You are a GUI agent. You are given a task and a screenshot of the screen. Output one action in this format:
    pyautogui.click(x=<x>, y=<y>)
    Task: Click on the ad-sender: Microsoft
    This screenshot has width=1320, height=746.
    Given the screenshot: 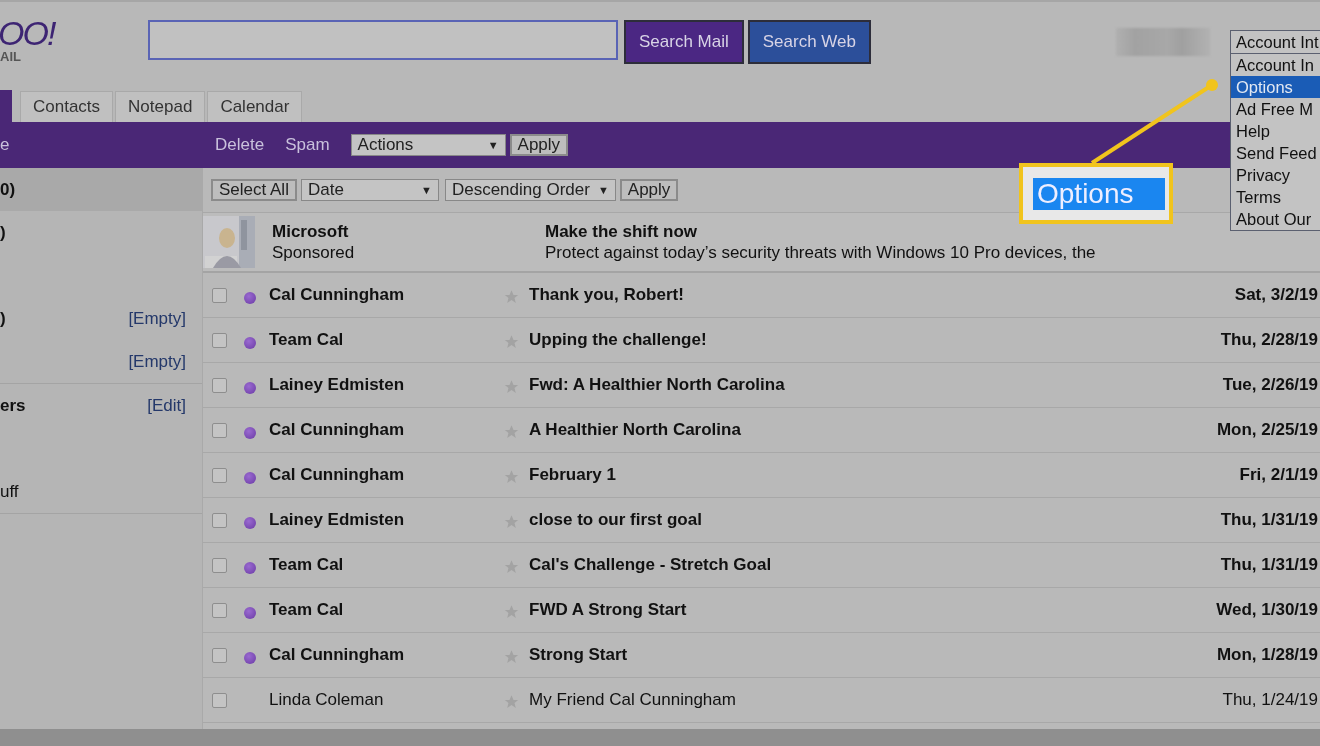 What is the action you would take?
    pyautogui.click(x=311, y=231)
    